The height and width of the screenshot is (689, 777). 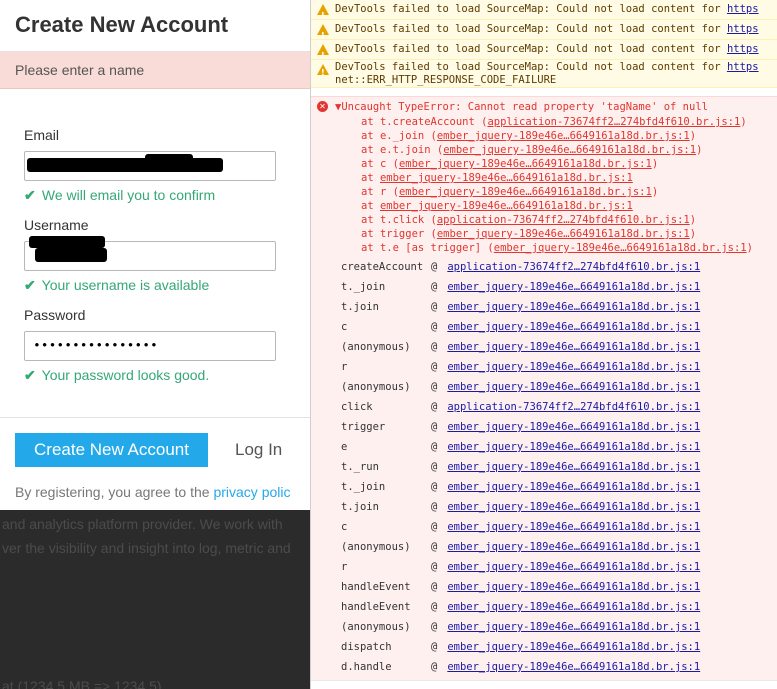 I want to click on stack-function-name: trigger, so click(x=363, y=427).